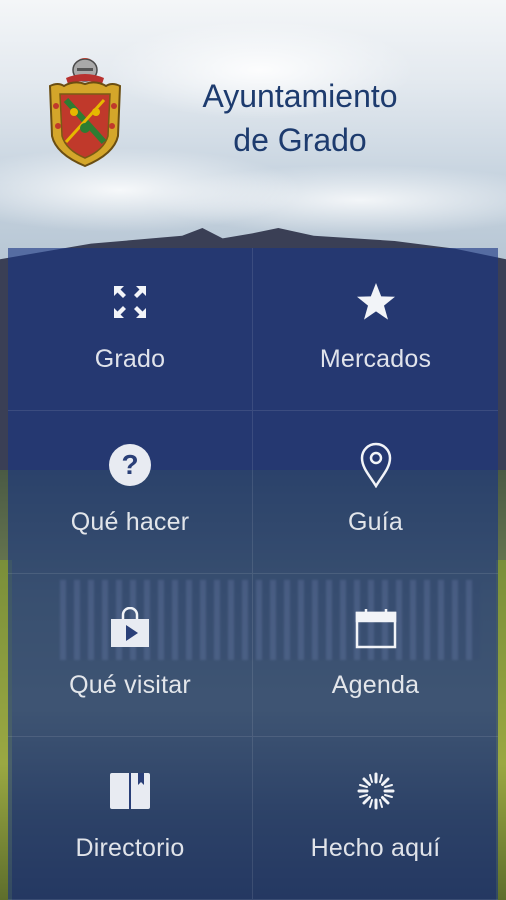  Describe the element at coordinates (375, 818) in the screenshot. I see `menu-item-hecho-aqui: Hecho aquí` at that location.